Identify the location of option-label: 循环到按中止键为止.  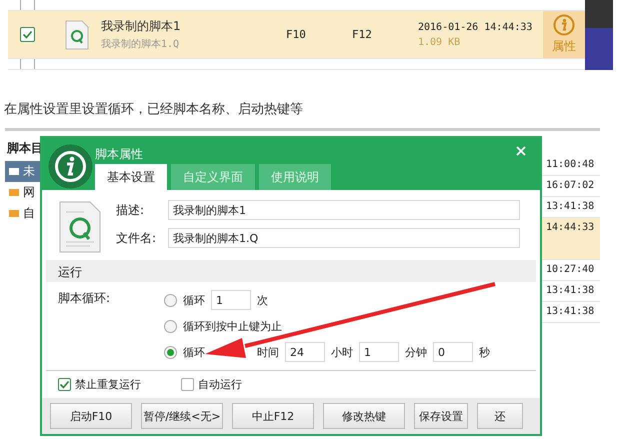
(232, 326).